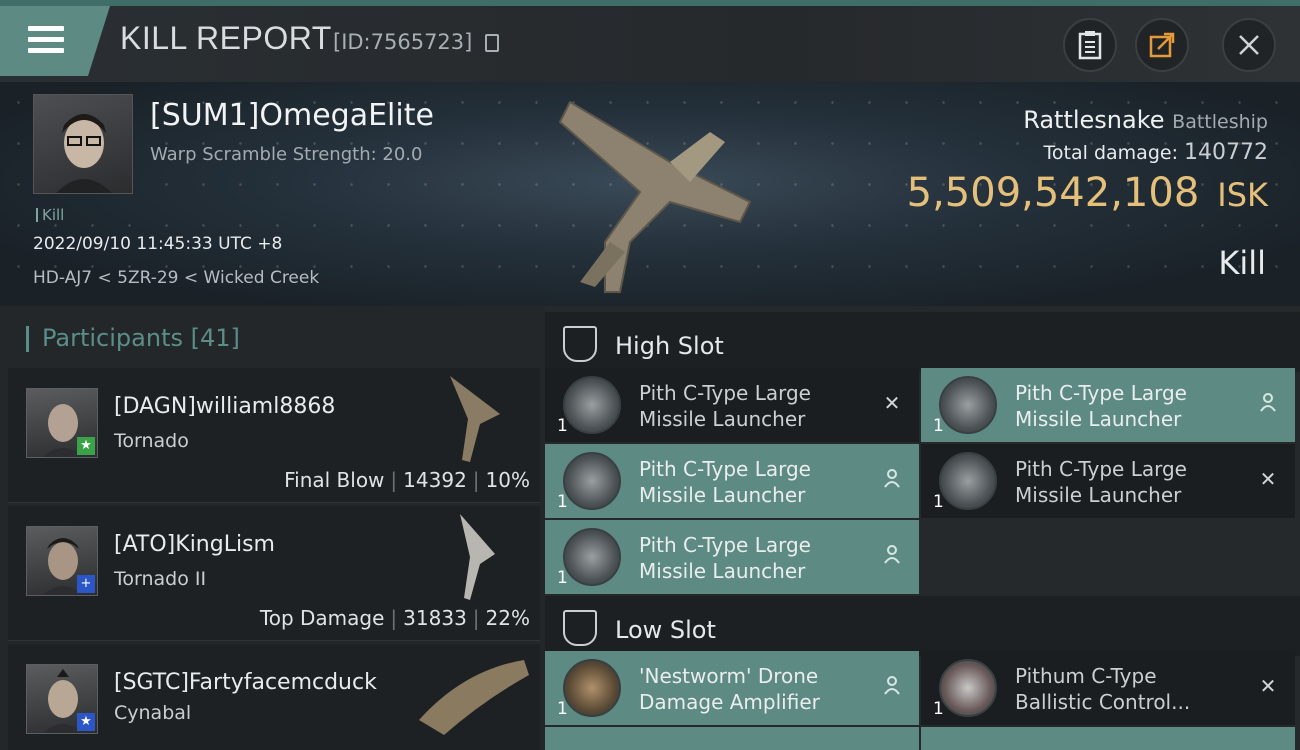 The height and width of the screenshot is (750, 1300). What do you see at coordinates (46, 39) in the screenshot?
I see `menu-icon-bar` at bounding box center [46, 39].